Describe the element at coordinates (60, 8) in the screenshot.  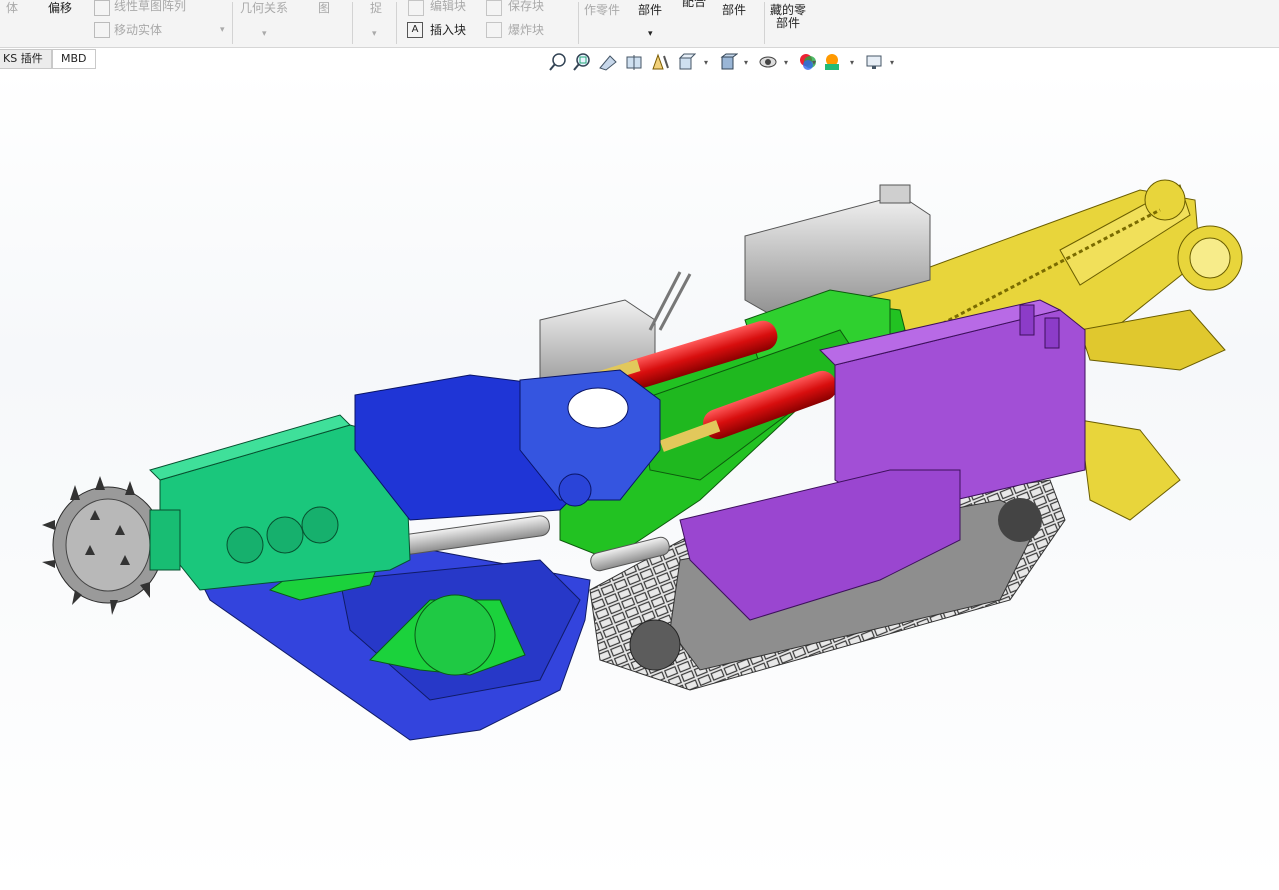
I see `ribbon-offset-button: 偏移` at that location.